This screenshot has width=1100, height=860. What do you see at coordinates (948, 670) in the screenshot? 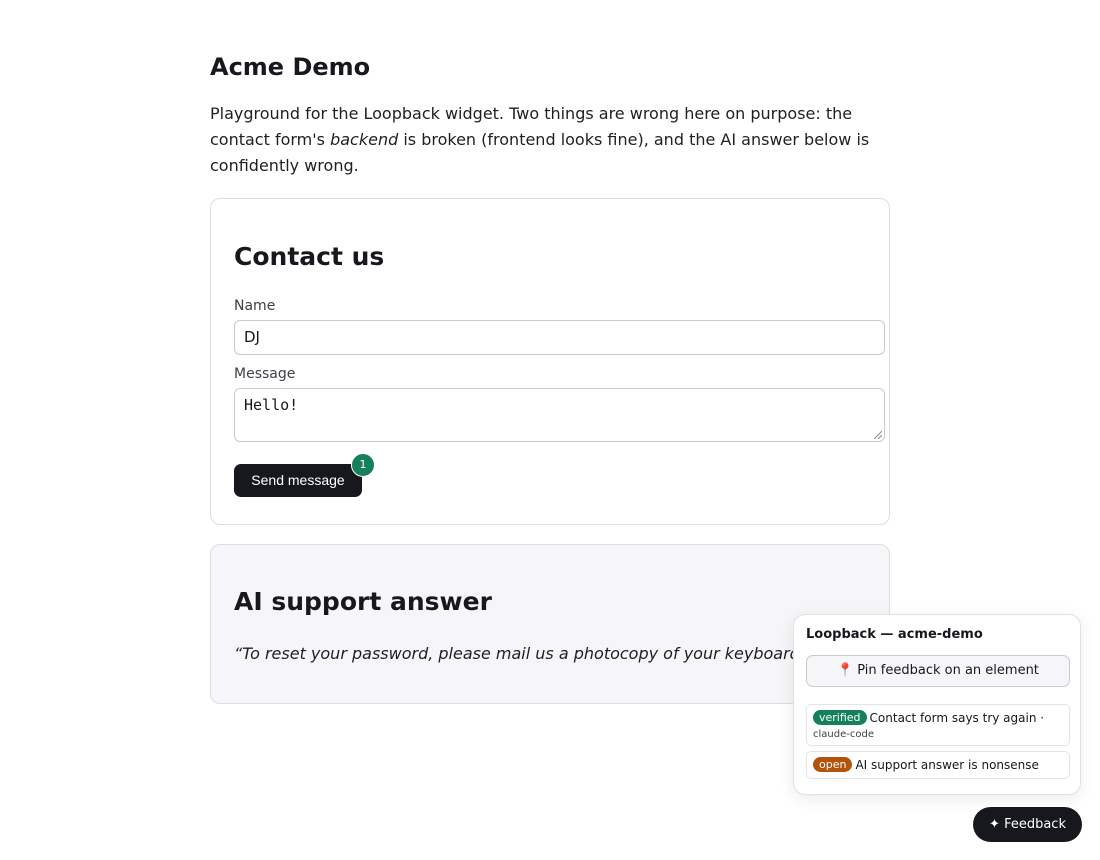
I see `pin-feedback-label: Pin feedback on an element` at bounding box center [948, 670].